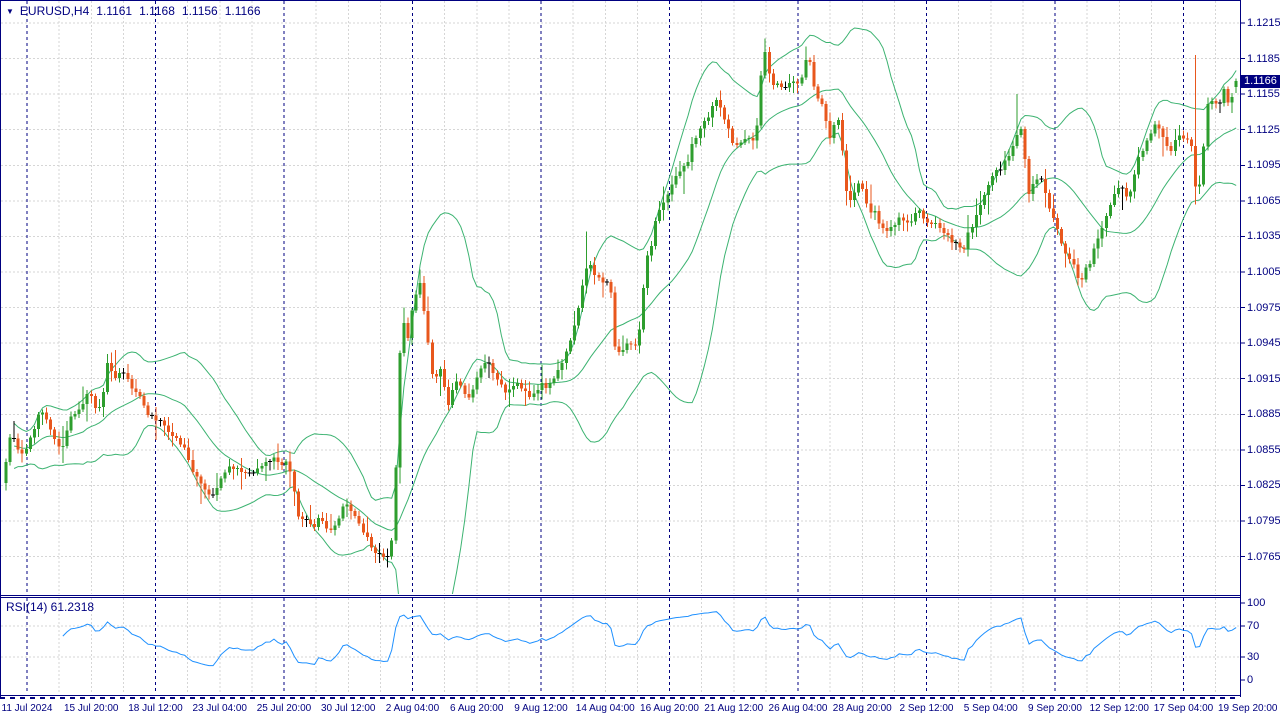  Describe the element at coordinates (1263, 165) in the screenshot. I see `price-axis-label: 1.1095` at that location.